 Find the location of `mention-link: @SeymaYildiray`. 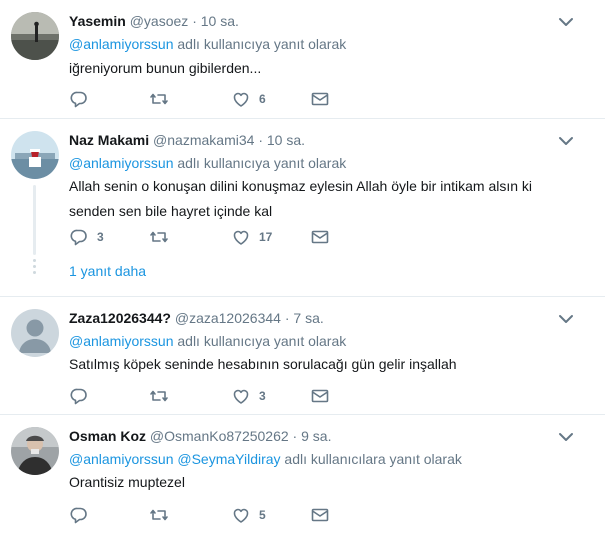

mention-link: @SeymaYildiray is located at coordinates (228, 459).